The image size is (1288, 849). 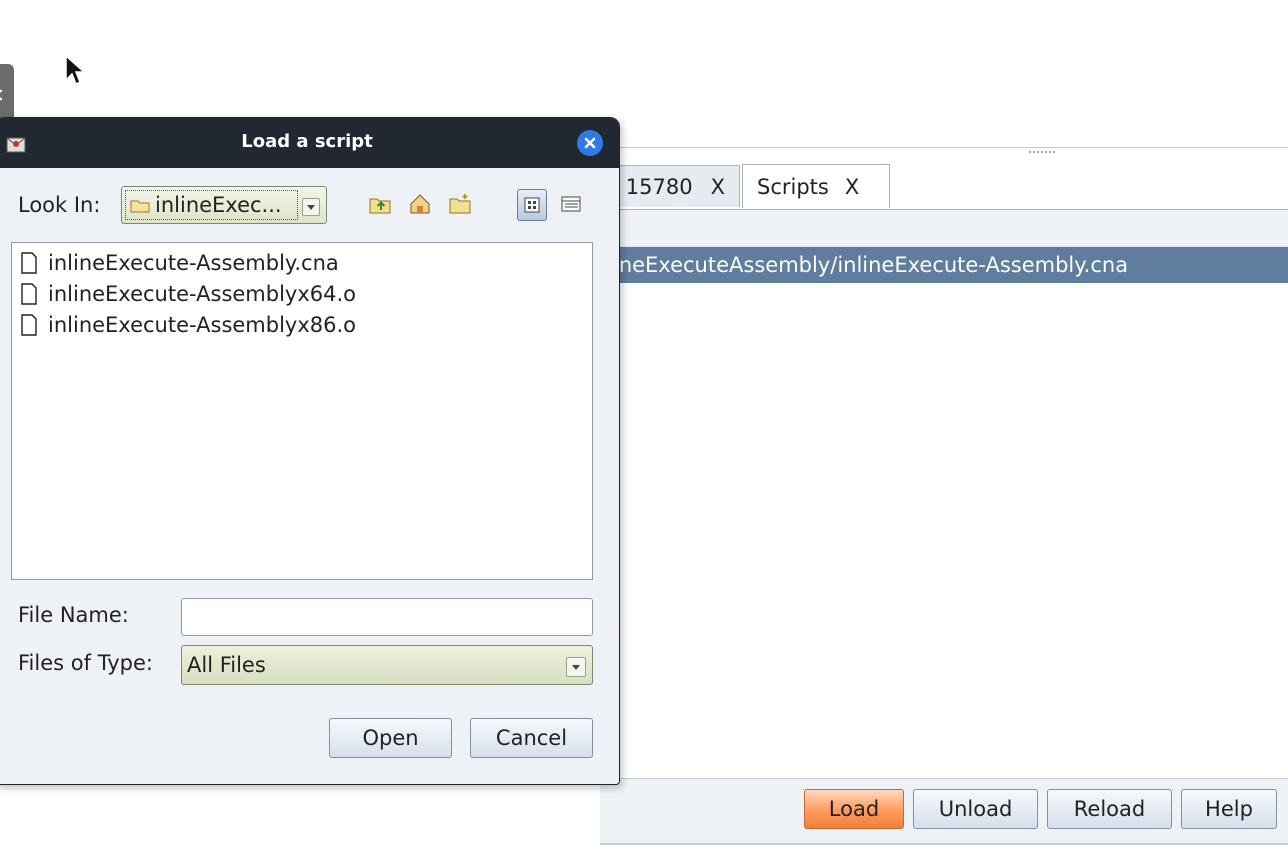 I want to click on cancel-button: Cancel, so click(x=531, y=738).